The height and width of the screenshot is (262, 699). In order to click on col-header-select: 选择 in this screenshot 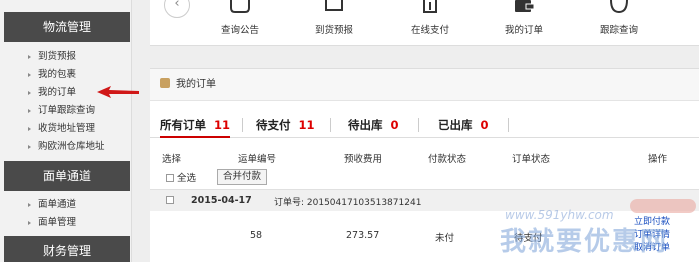, I will do `click(172, 159)`.